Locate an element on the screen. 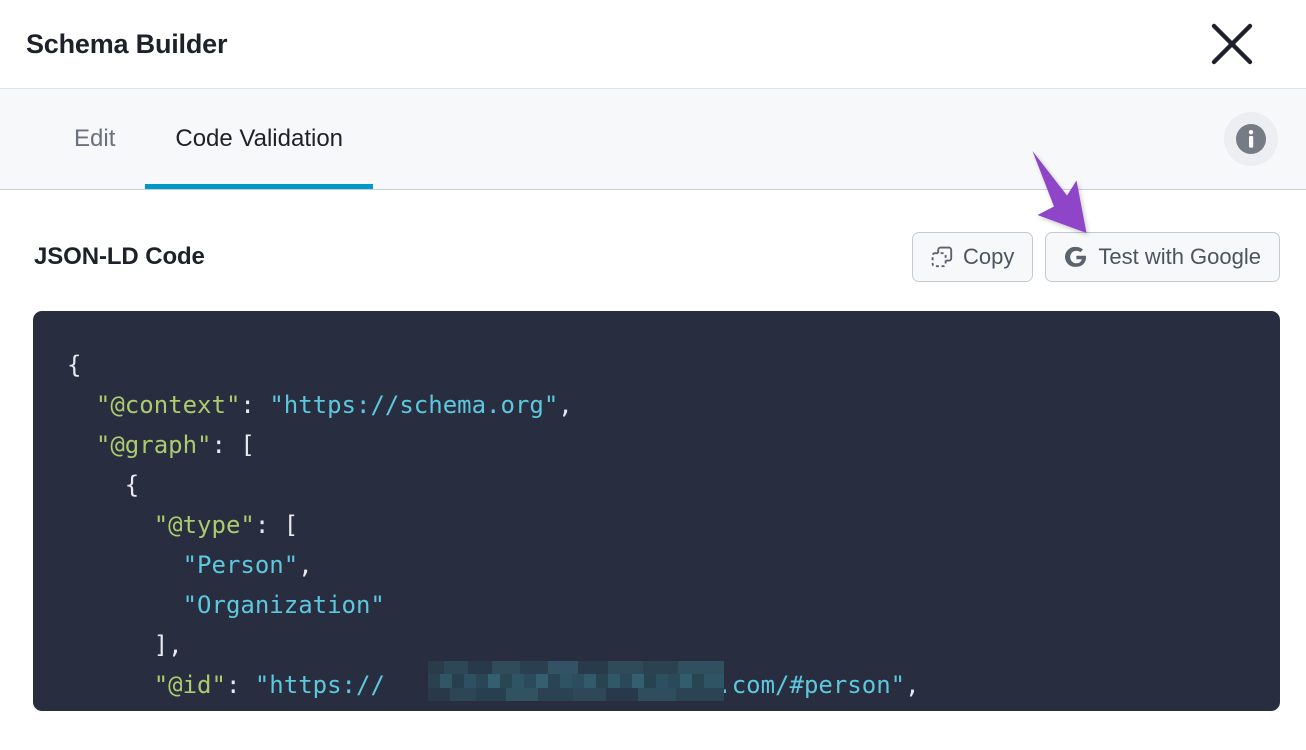 The height and width of the screenshot is (750, 1306). google-g-icon is located at coordinates (1076, 257).